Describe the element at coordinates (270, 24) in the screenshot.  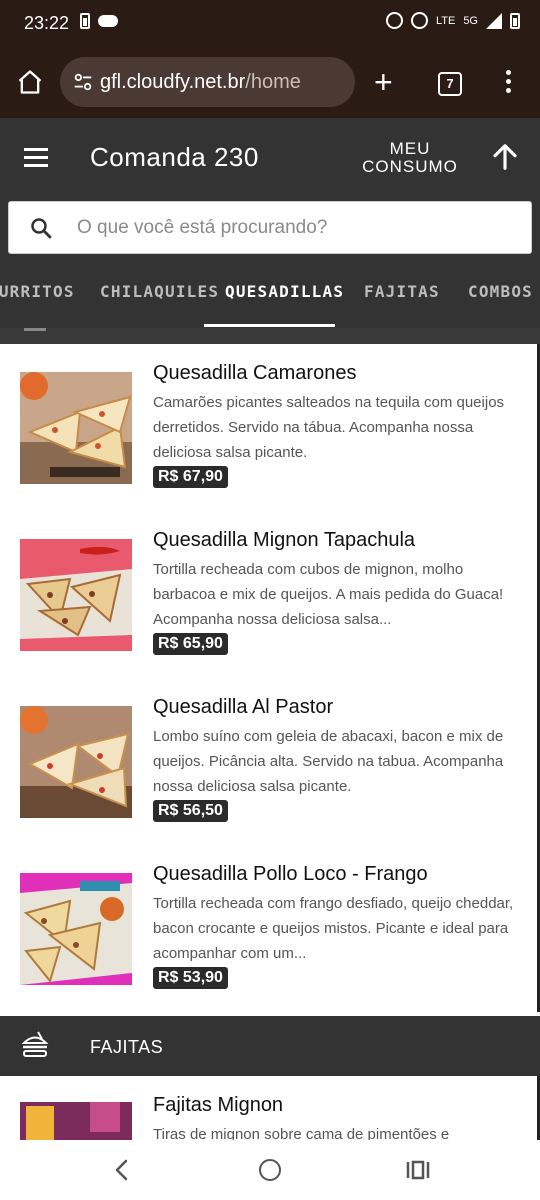
I see `status-bar: 23:22 LTE 5G` at that location.